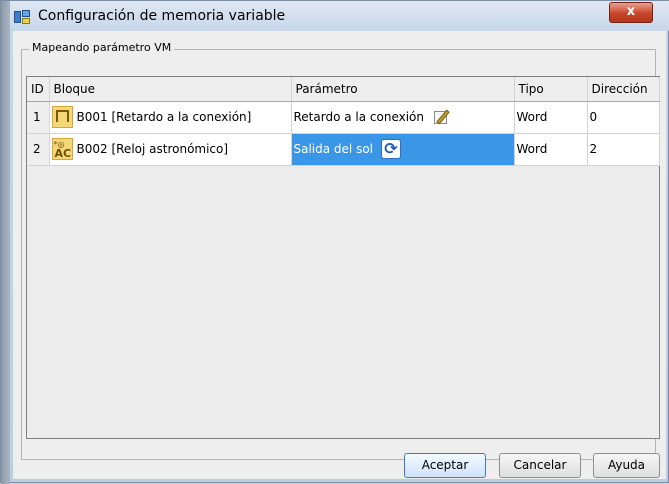 This screenshot has height=484, width=669. Describe the element at coordinates (623, 149) in the screenshot. I see `direccion-cell: 2` at that location.